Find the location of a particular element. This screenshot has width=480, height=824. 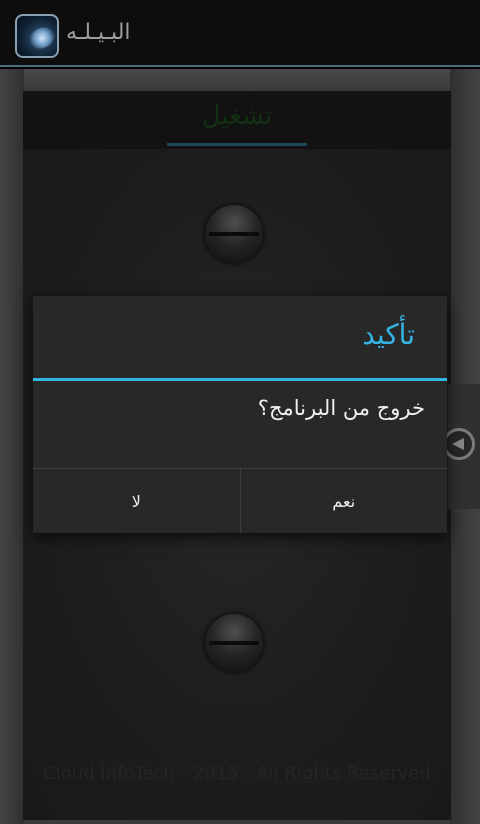

dialog-title-divider is located at coordinates (240, 379).